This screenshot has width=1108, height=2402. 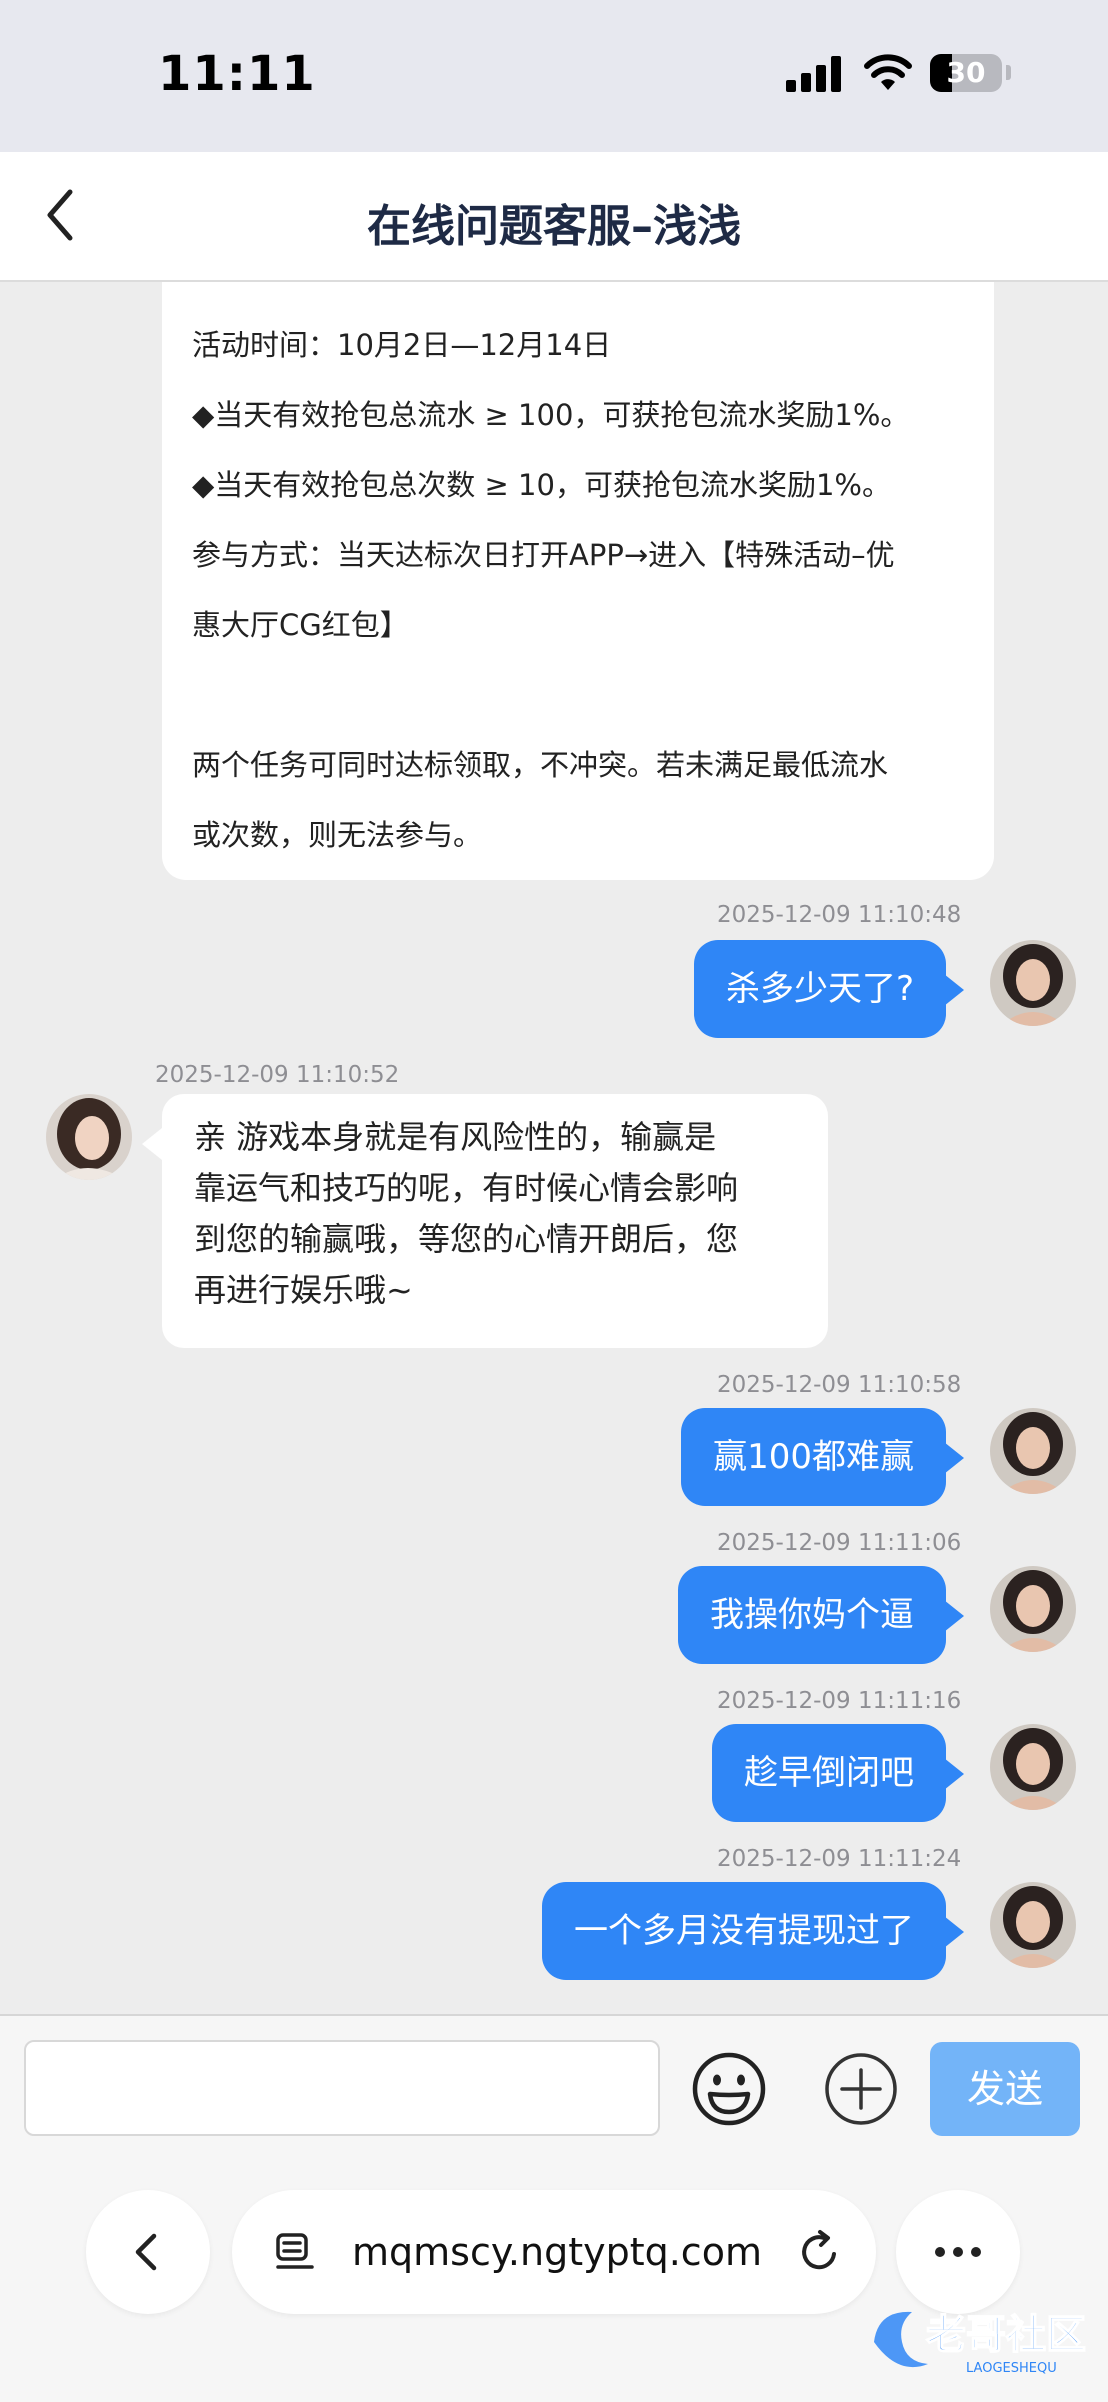 What do you see at coordinates (1006, 2335) in the screenshot?
I see `watermark-text: 老哥社区` at bounding box center [1006, 2335].